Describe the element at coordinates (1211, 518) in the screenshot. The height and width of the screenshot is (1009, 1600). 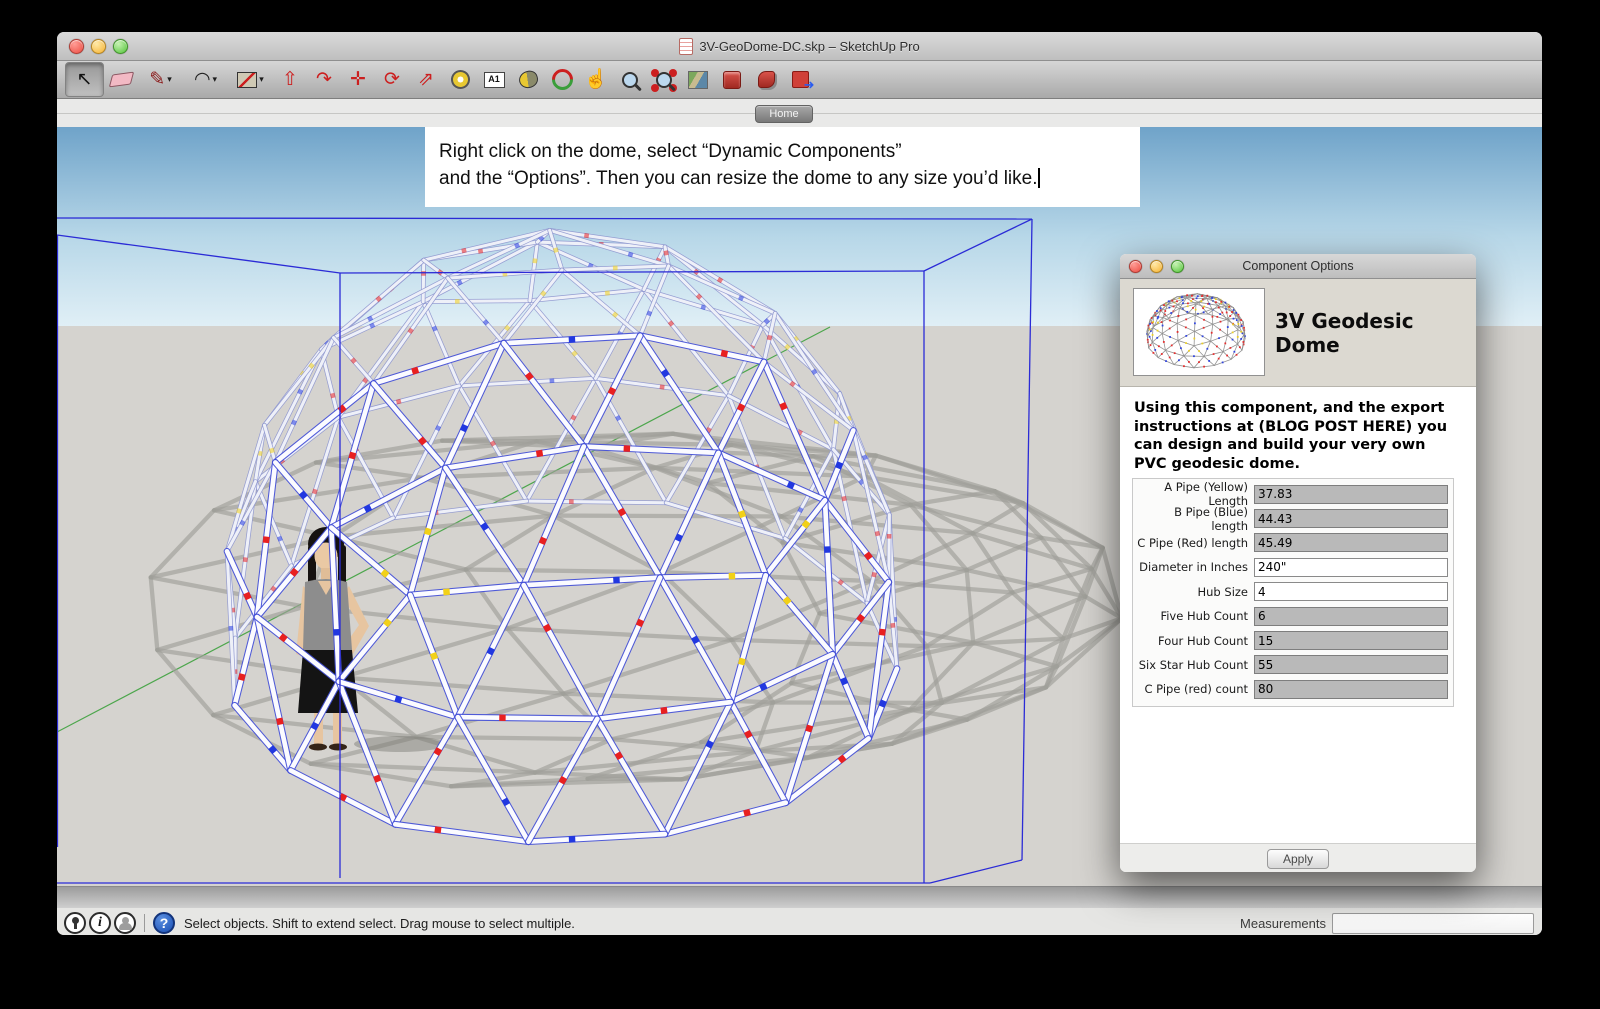
I see `field-label: B Pipe (Blue) length` at that location.